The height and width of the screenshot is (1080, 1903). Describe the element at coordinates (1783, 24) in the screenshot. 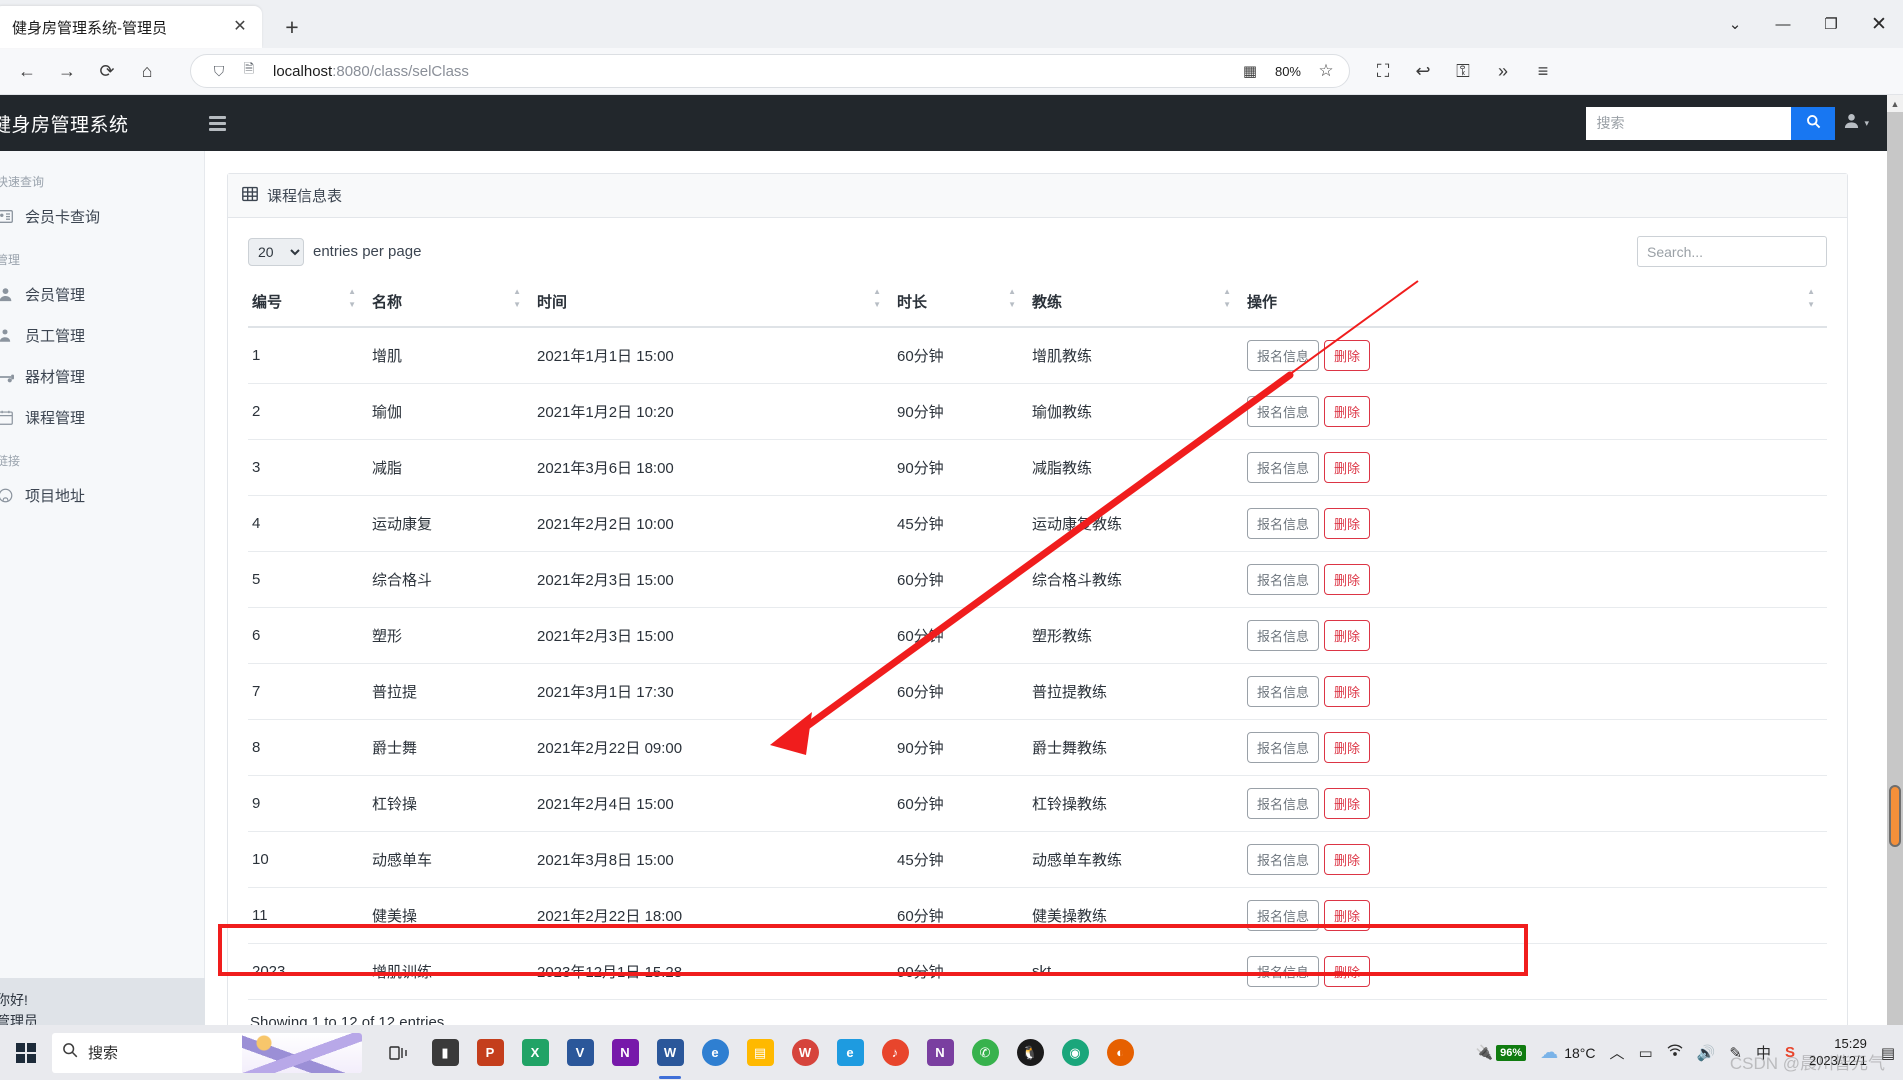

I see `minimize-button: —` at that location.